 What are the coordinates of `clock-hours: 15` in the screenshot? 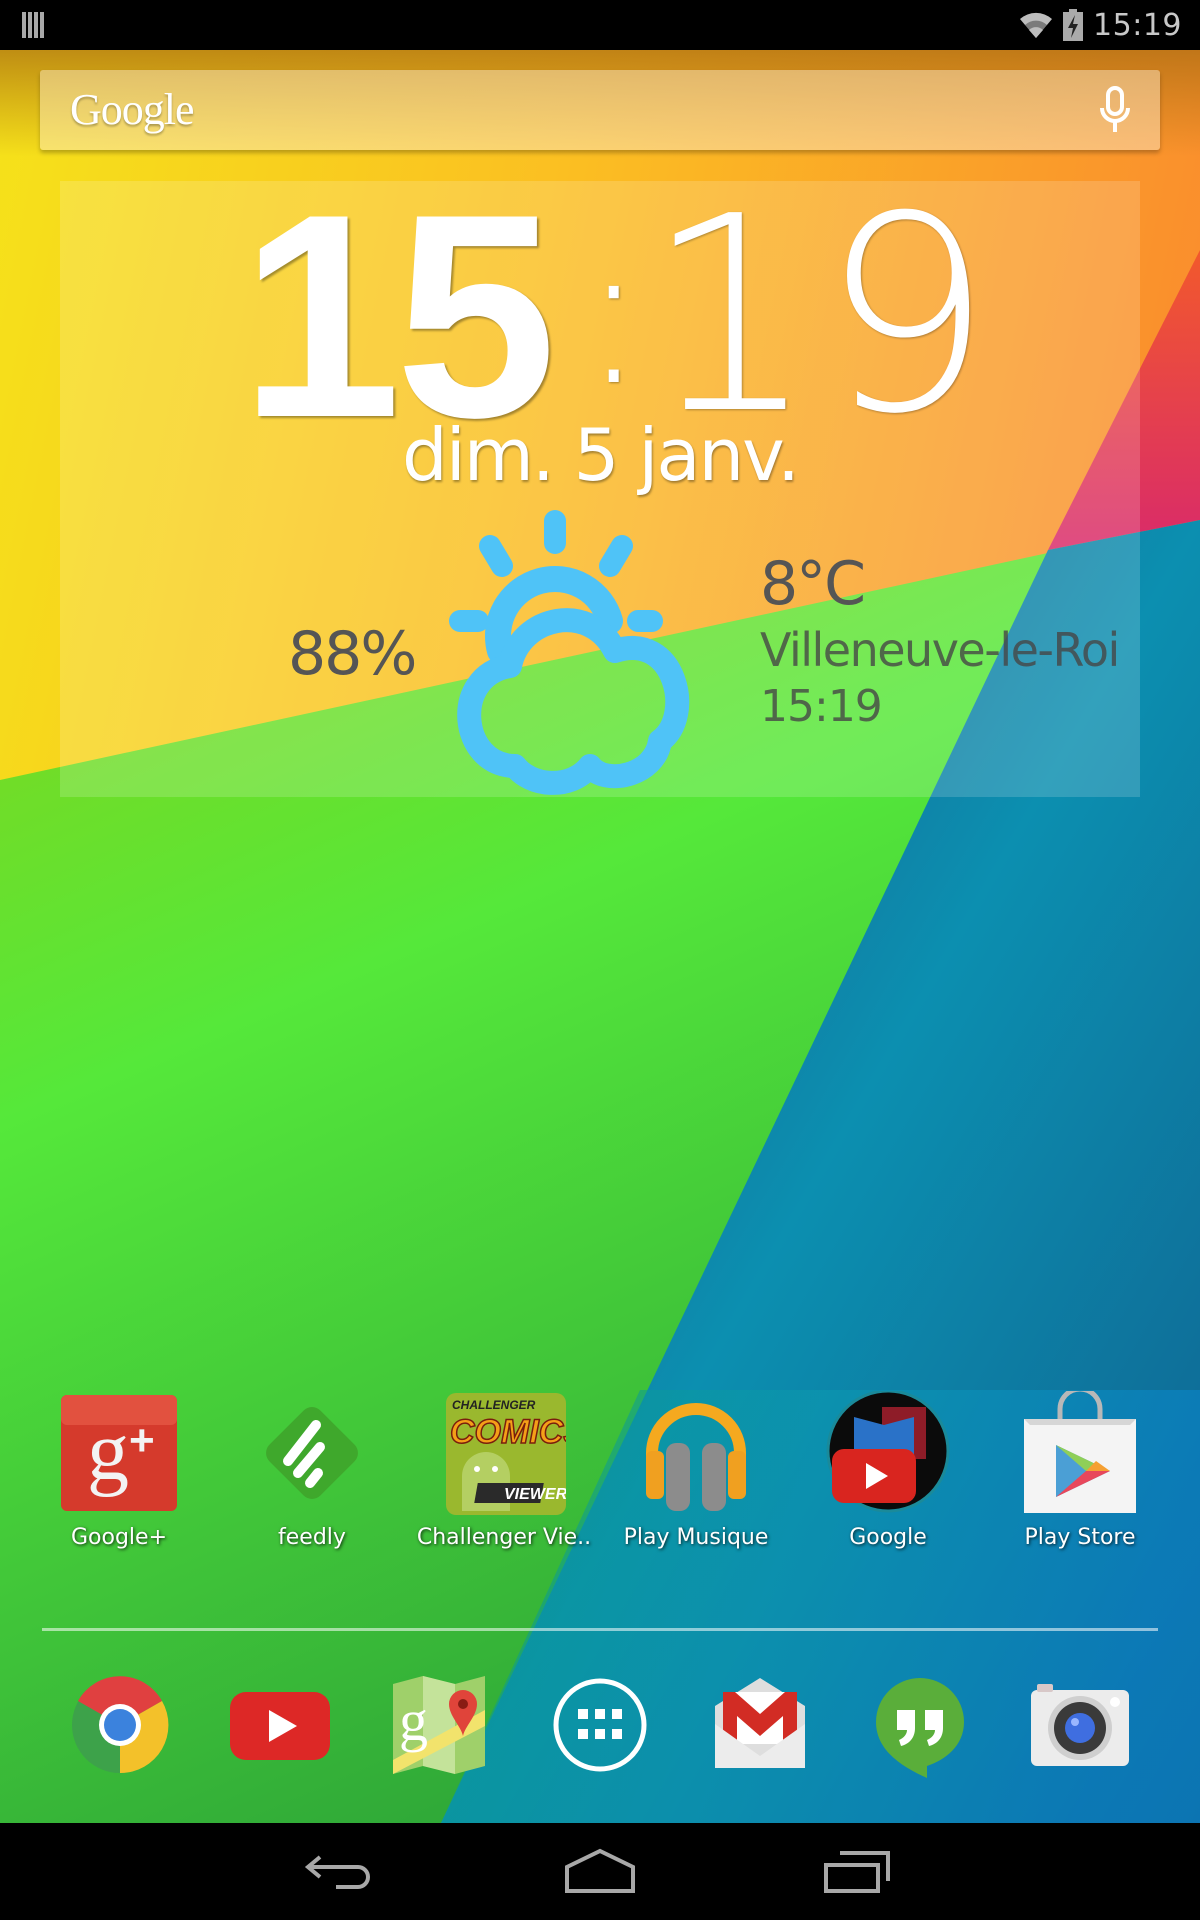 It's located at (398, 316).